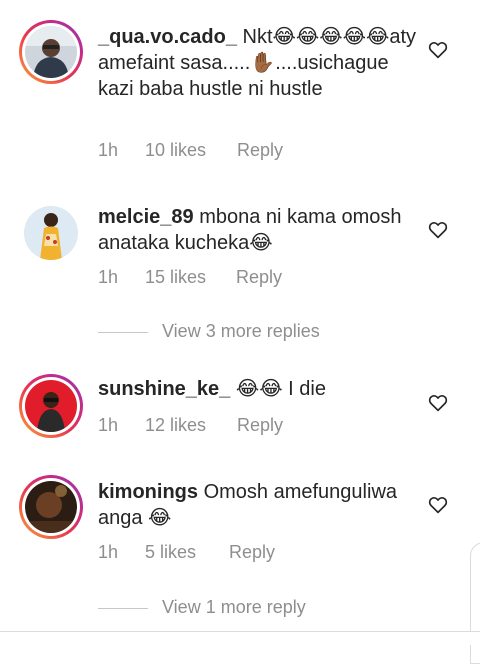  I want to click on comment-likes: 12 likes, so click(191, 425).